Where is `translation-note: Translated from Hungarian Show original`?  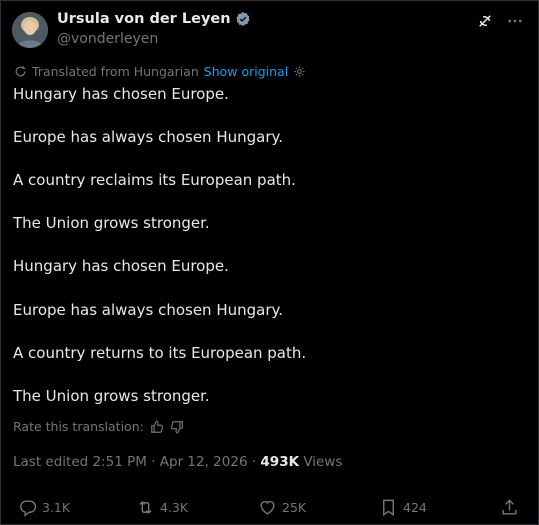 translation-note: Translated from Hungarian Show original is located at coordinates (160, 71).